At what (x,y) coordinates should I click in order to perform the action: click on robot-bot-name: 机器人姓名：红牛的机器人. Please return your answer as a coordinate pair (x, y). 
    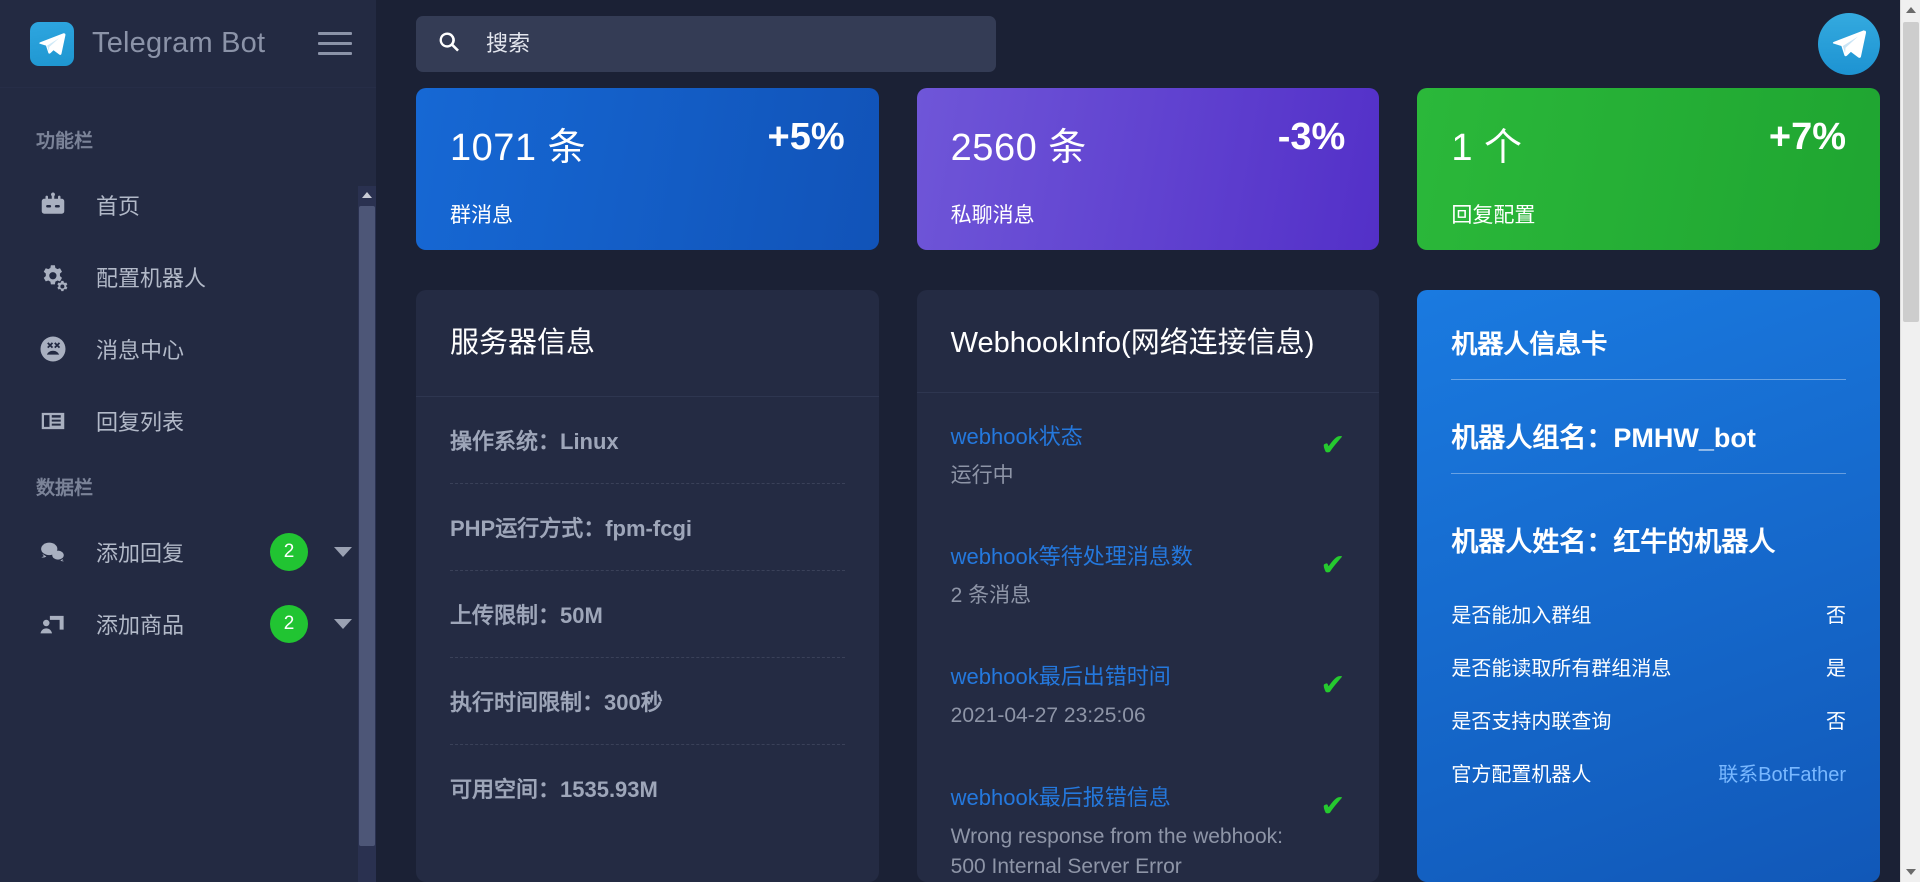
    Looking at the image, I should click on (1613, 542).